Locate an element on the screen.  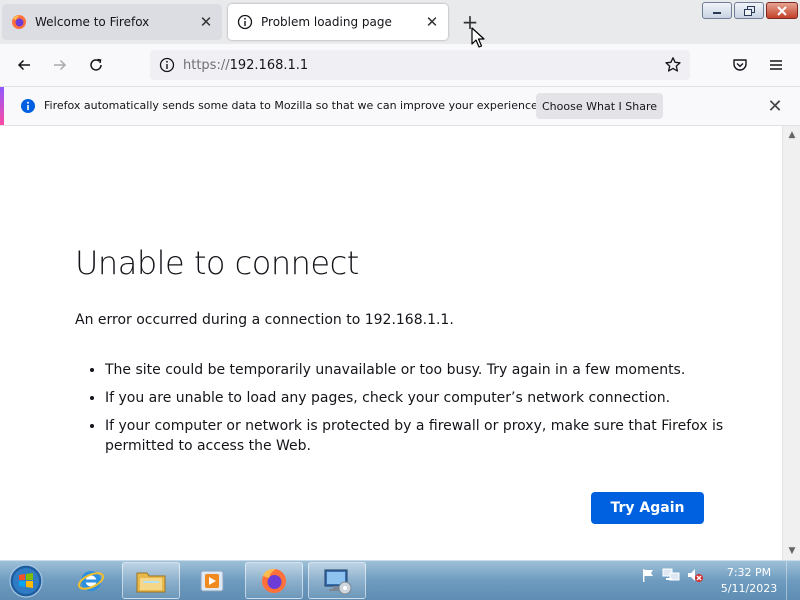
firefox-button is located at coordinates (274, 580).